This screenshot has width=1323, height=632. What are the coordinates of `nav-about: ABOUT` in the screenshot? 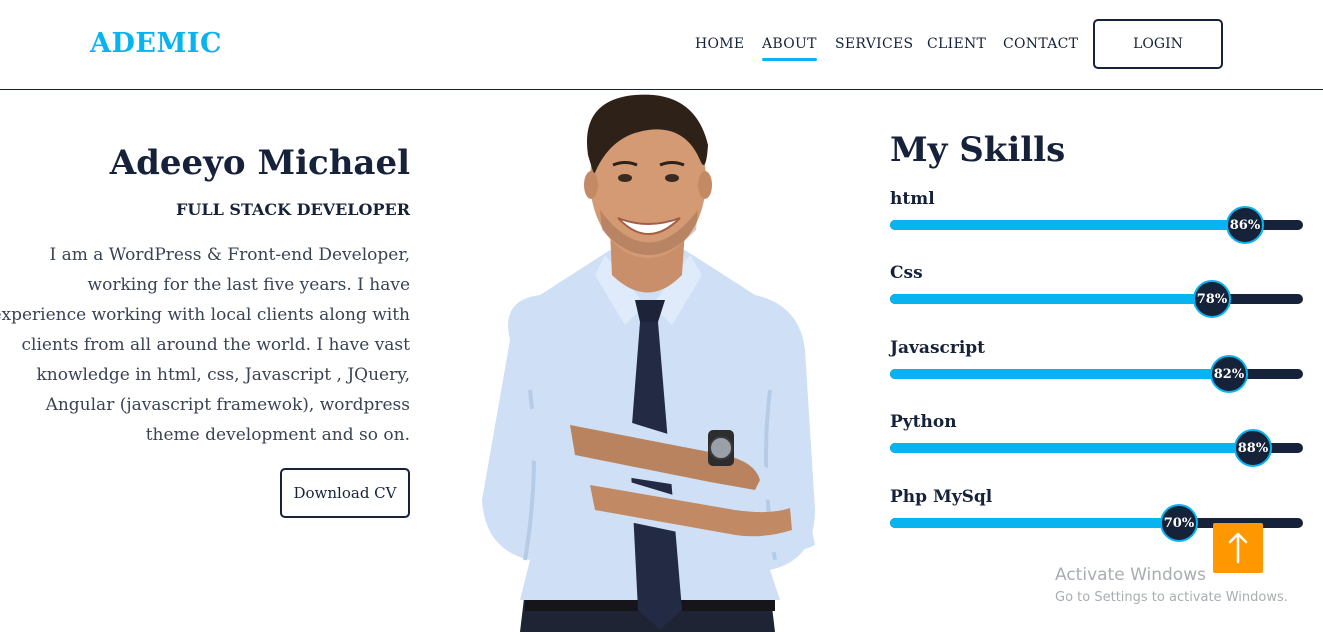 It's located at (789, 48).